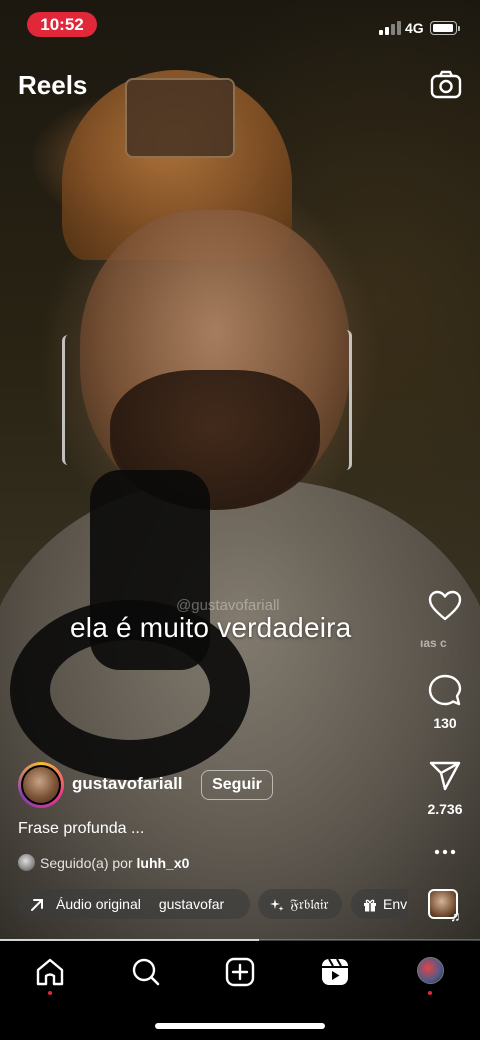  I want to click on author-avatar, so click(41, 785).